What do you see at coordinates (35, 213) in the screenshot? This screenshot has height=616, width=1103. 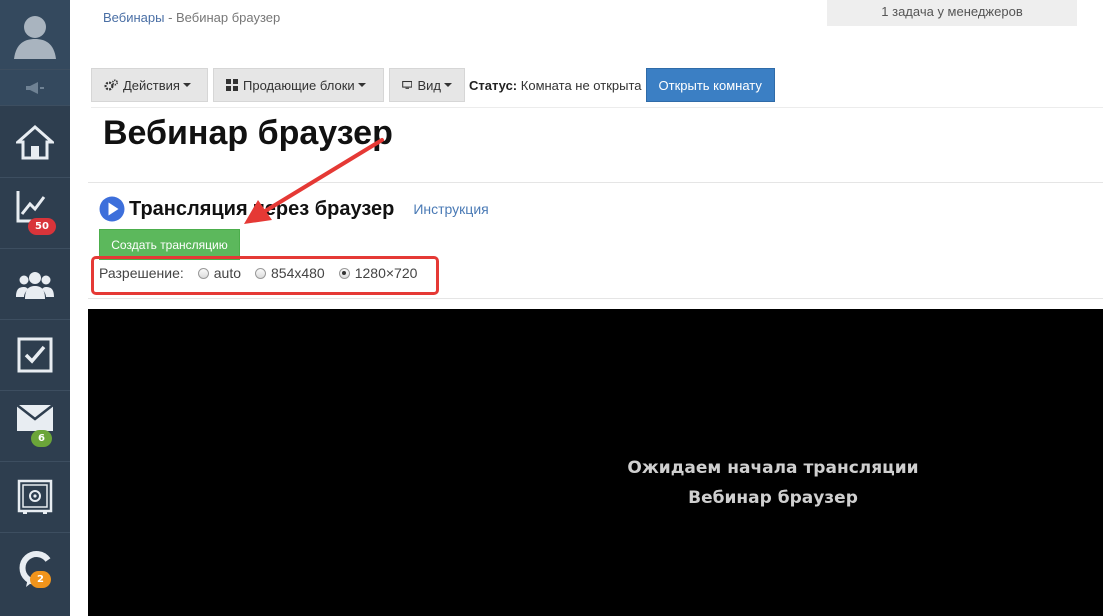 I see `sidebar-item-analytics: 50` at bounding box center [35, 213].